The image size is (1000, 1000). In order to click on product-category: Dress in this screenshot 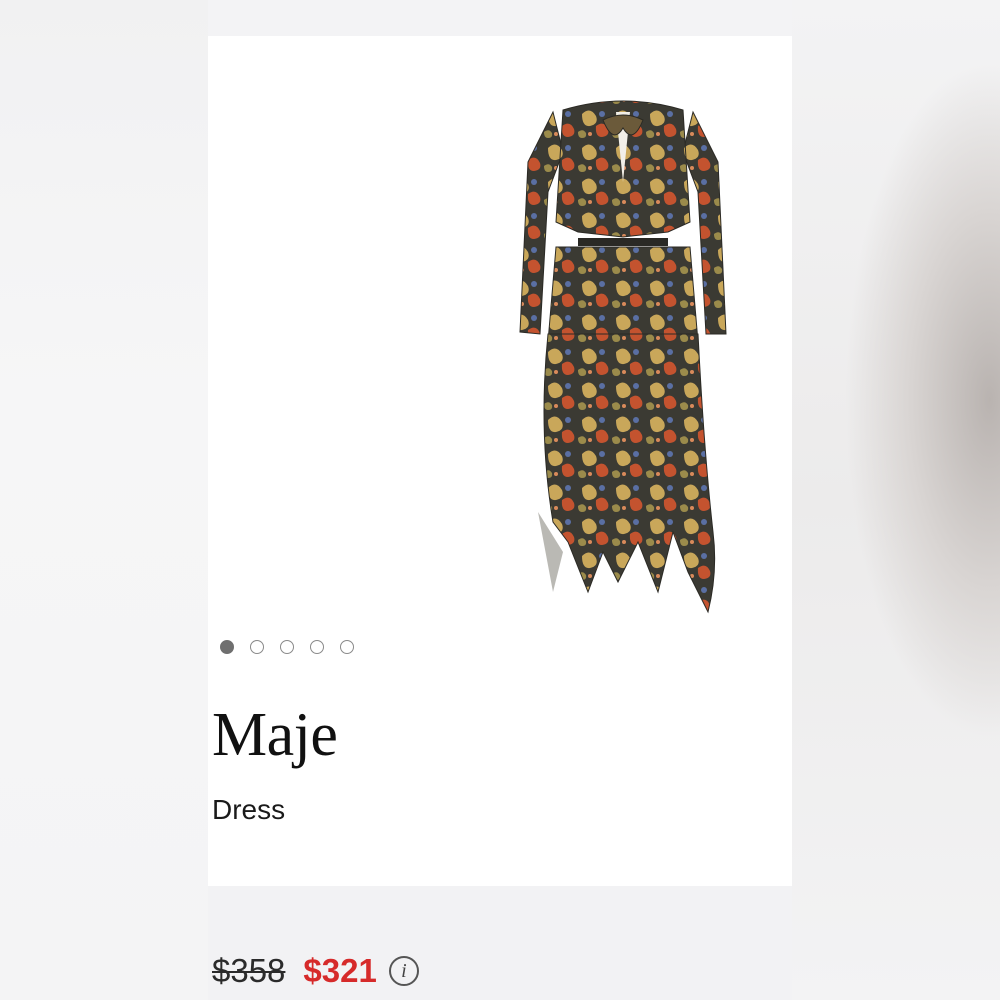, I will do `click(249, 809)`.